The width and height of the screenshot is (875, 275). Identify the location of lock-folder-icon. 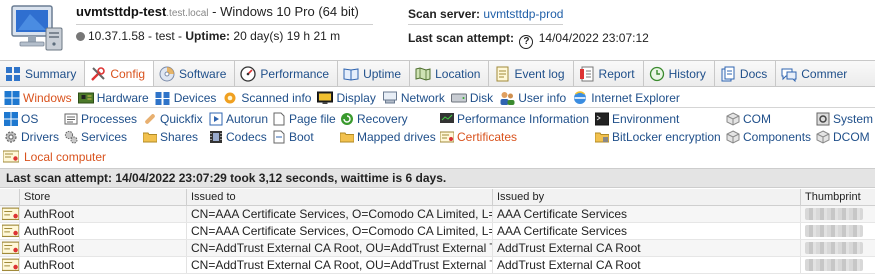
(602, 137).